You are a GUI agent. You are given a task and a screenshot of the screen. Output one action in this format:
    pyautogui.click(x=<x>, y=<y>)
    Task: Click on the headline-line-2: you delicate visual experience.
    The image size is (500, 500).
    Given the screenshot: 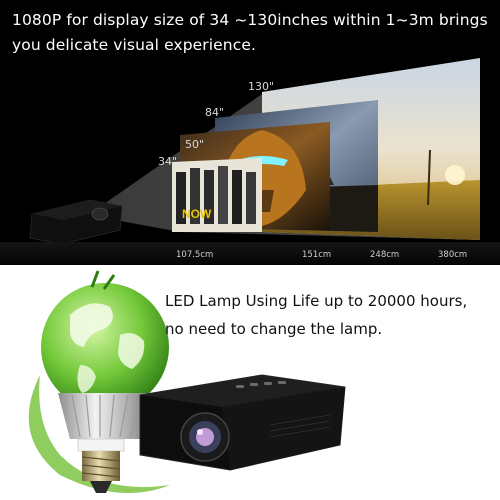 What is the action you would take?
    pyautogui.click(x=134, y=45)
    